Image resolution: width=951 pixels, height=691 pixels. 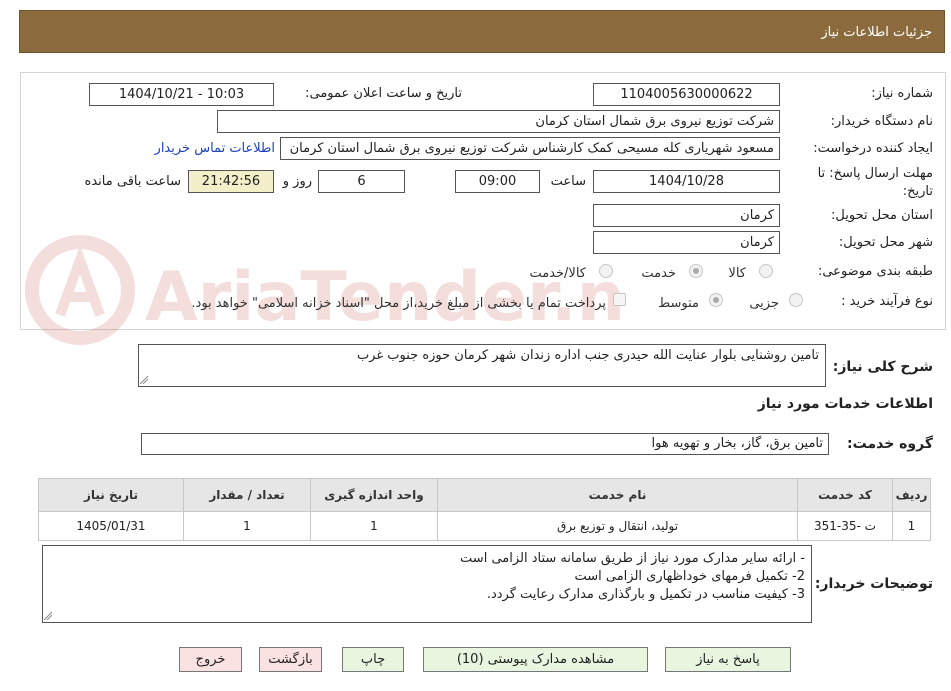 I want to click on category-radio-service, so click(x=696, y=271).